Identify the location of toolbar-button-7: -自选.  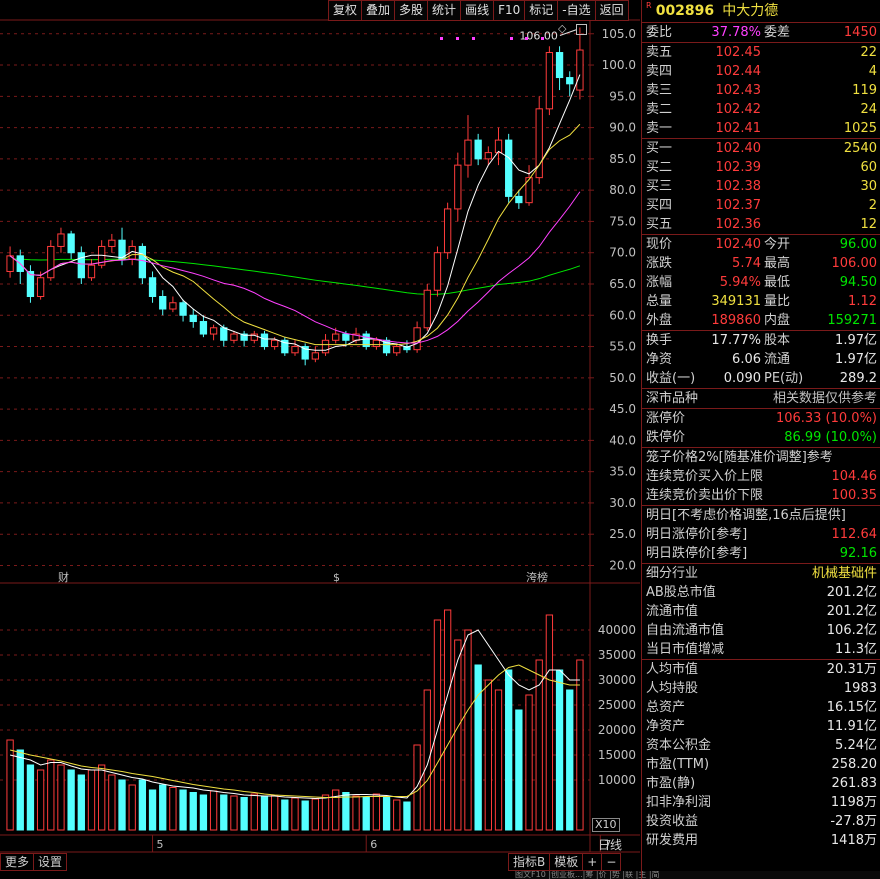
(576, 10).